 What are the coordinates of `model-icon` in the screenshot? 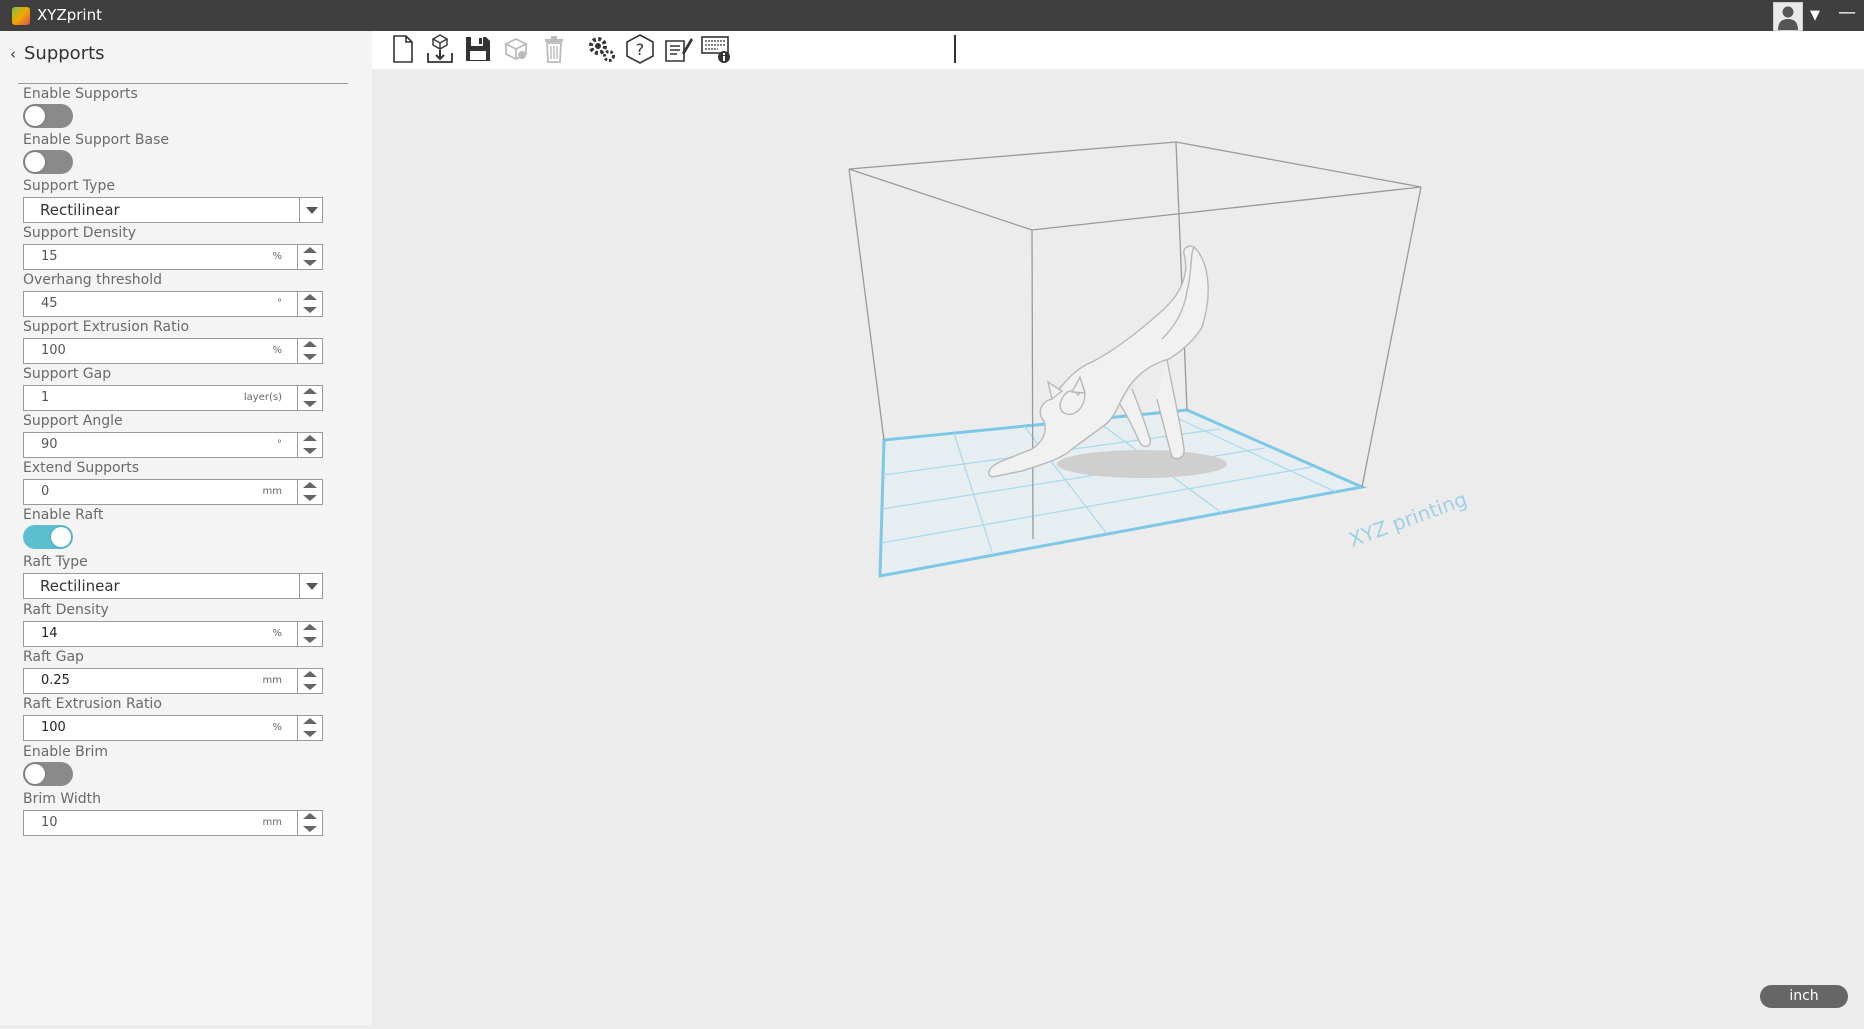 It's located at (516, 49).